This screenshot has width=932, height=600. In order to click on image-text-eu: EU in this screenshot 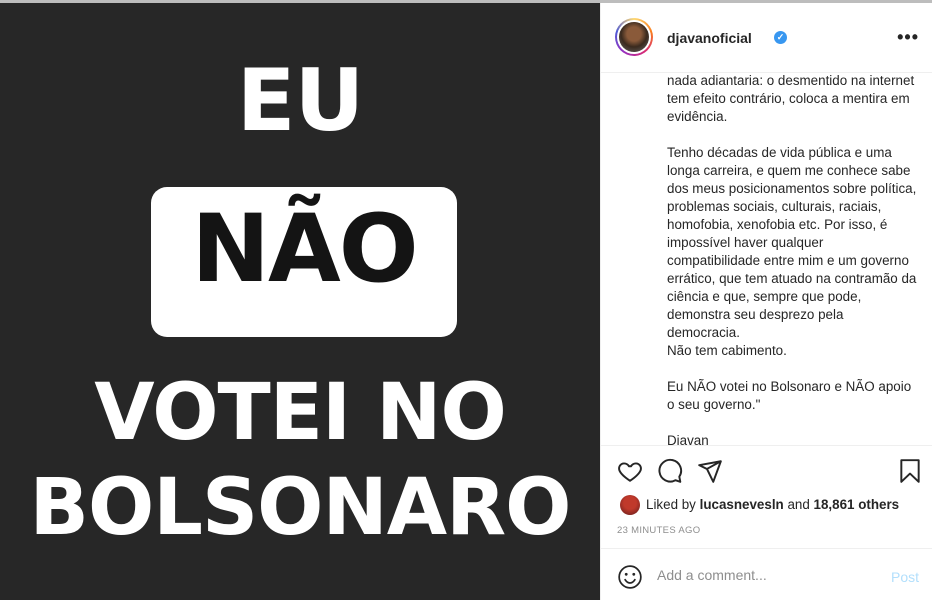, I will do `click(300, 101)`.